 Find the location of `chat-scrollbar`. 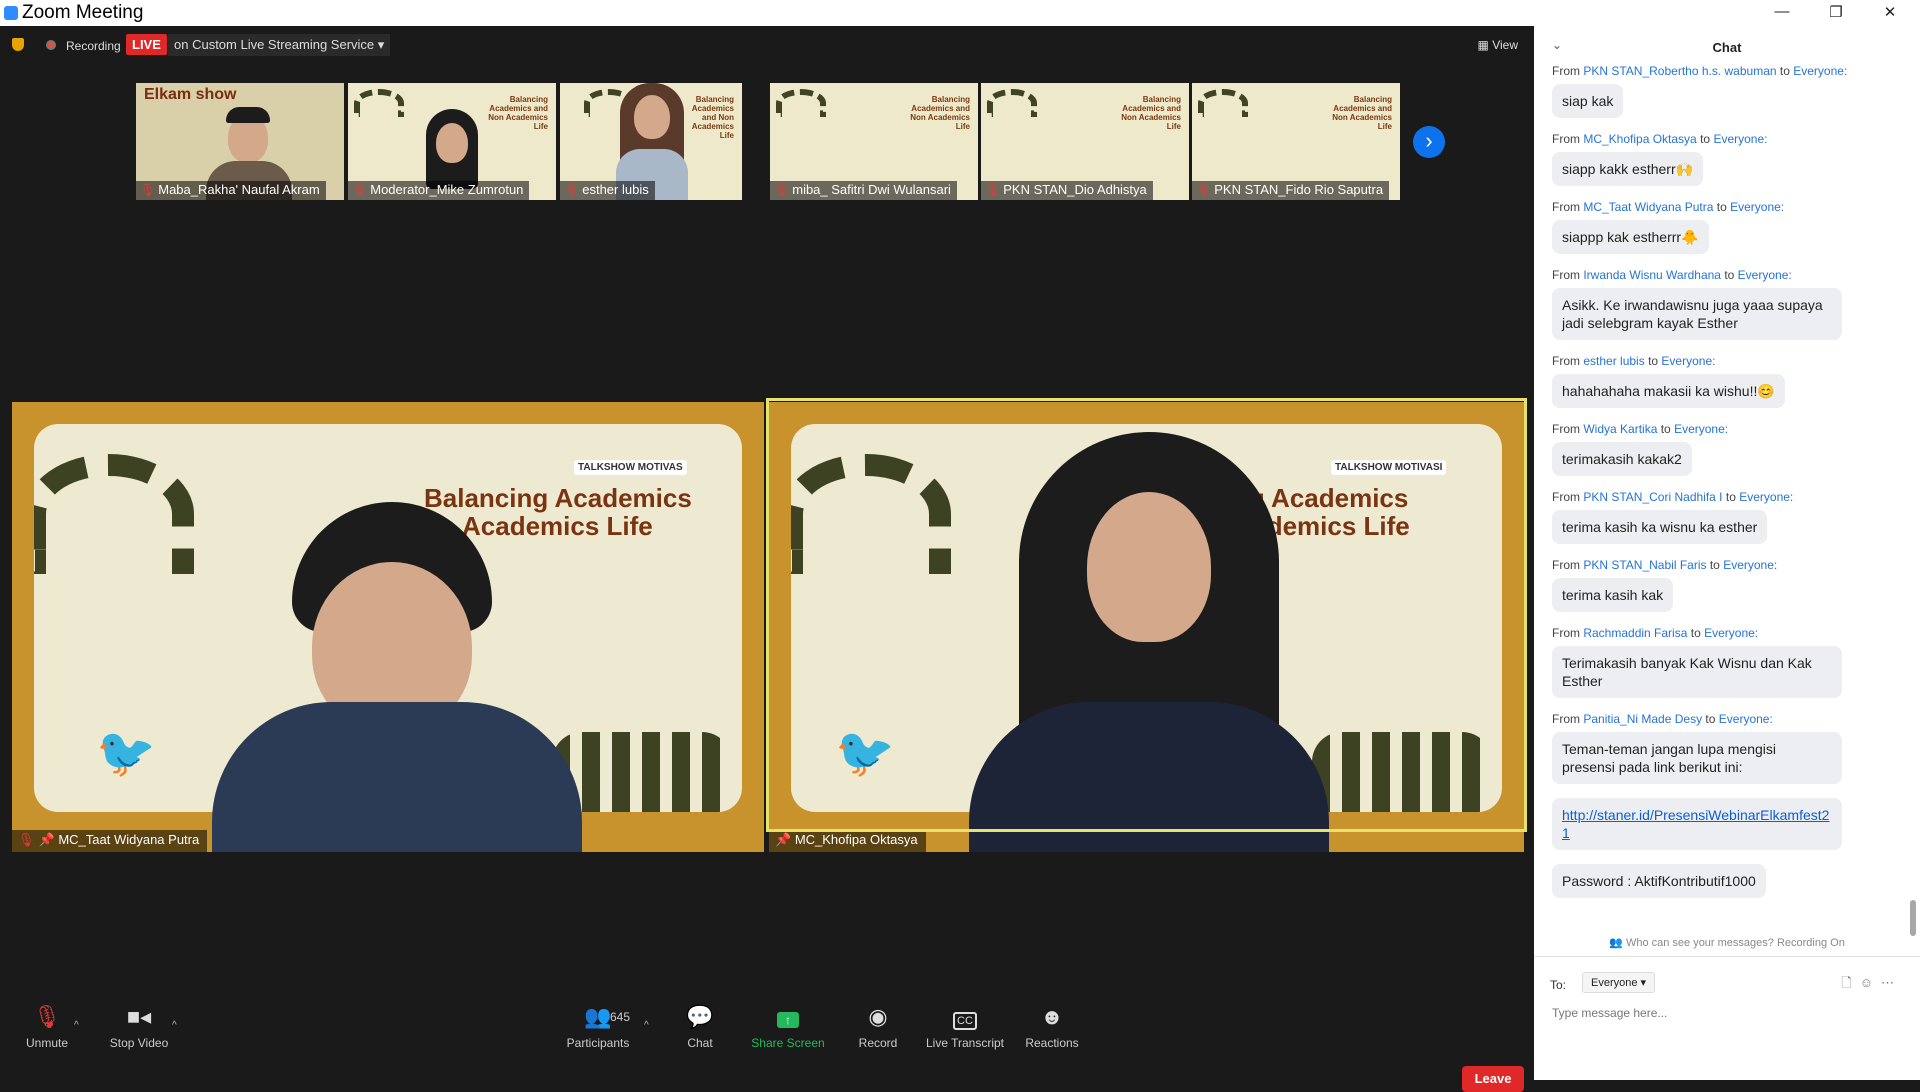

chat-scrollbar is located at coordinates (1913, 505).